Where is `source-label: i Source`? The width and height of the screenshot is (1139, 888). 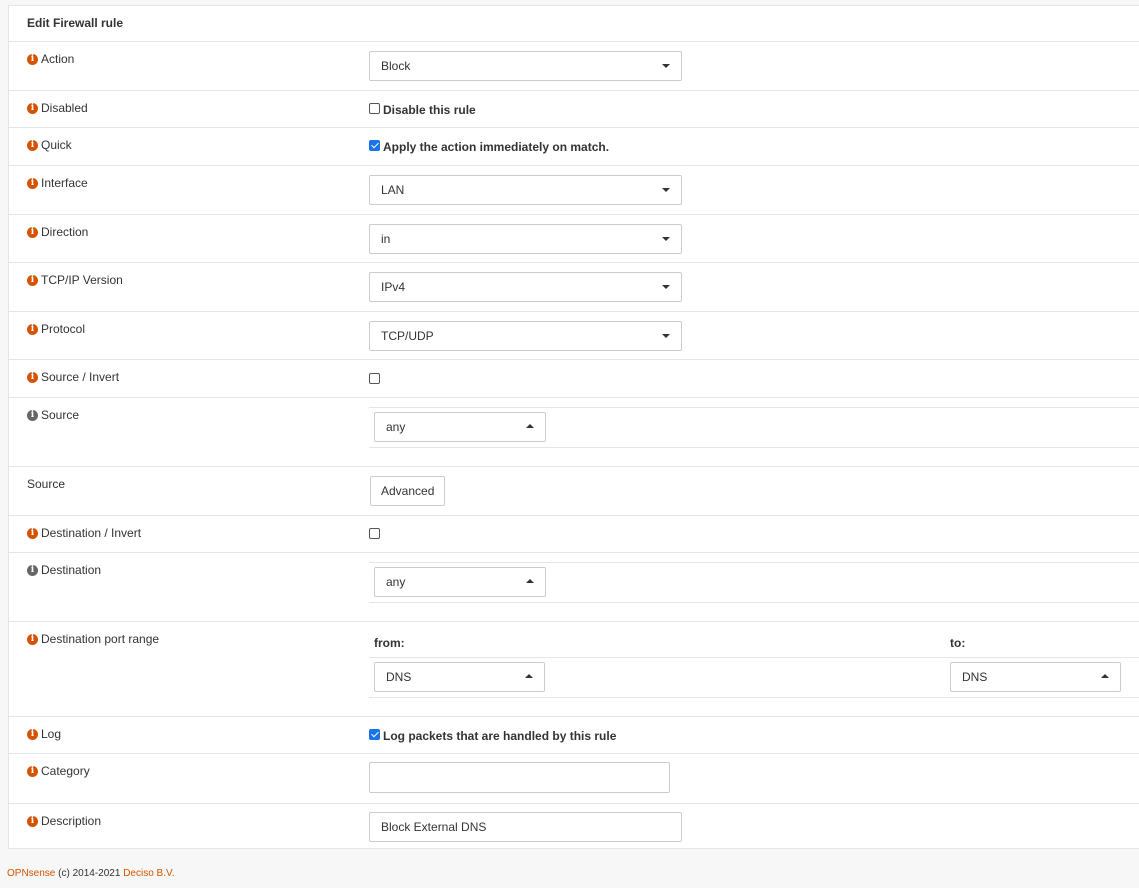 source-label: i Source is located at coordinates (53, 415).